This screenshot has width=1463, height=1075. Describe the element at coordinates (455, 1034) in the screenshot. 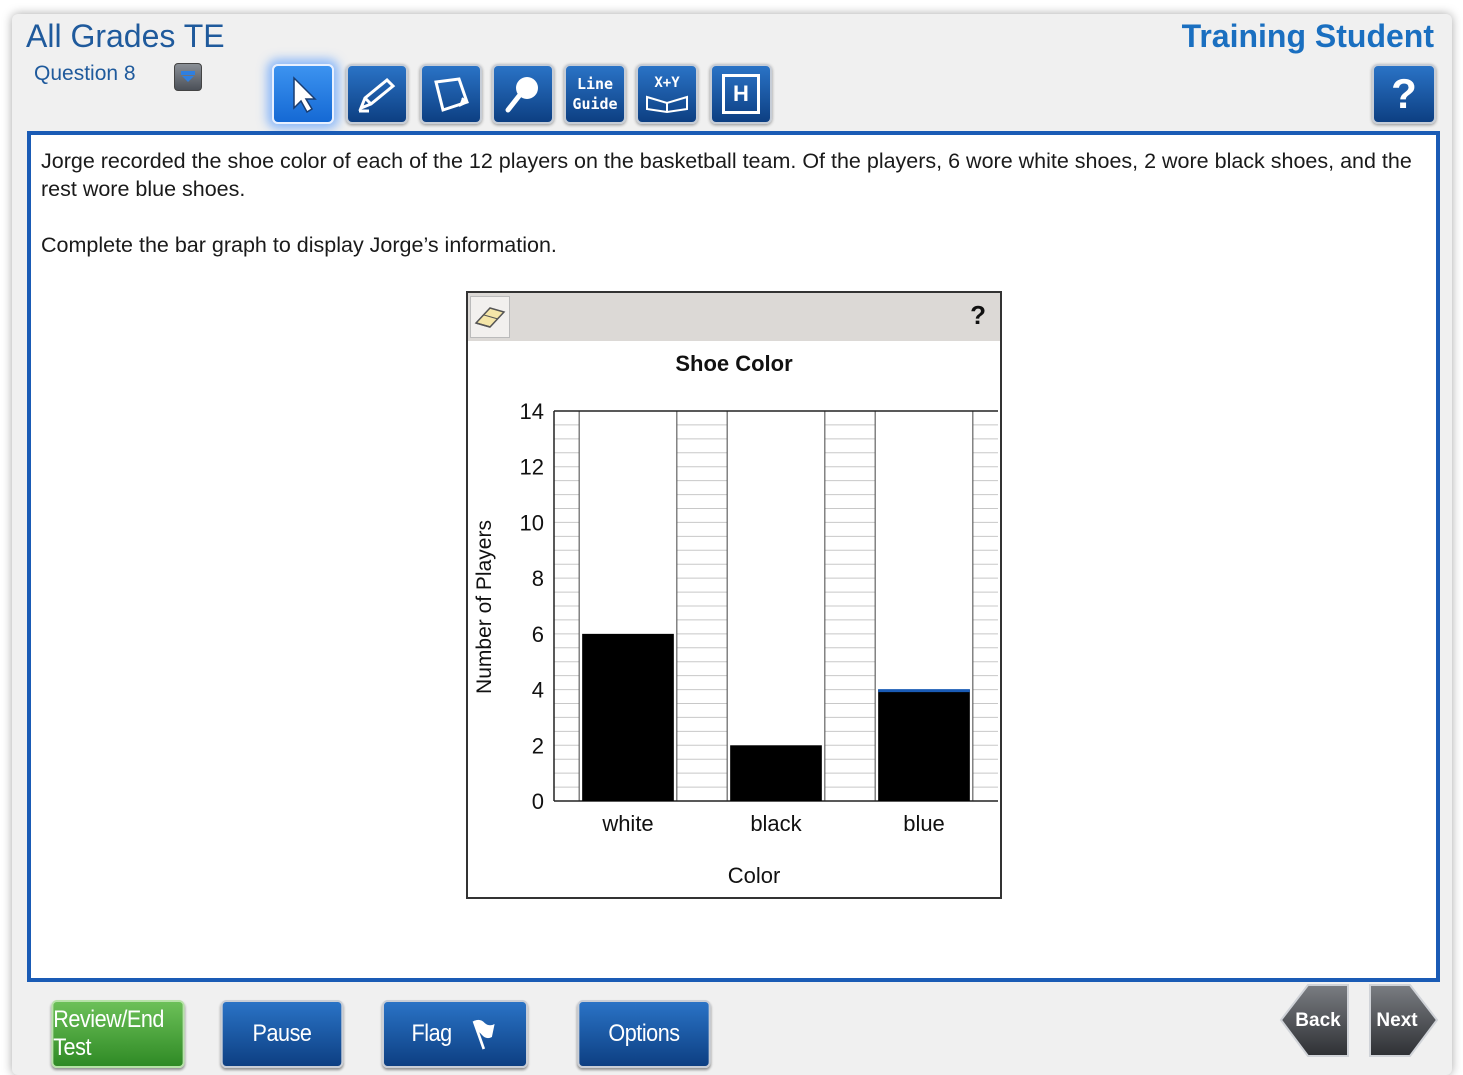

I see `flag-button: Flag` at that location.